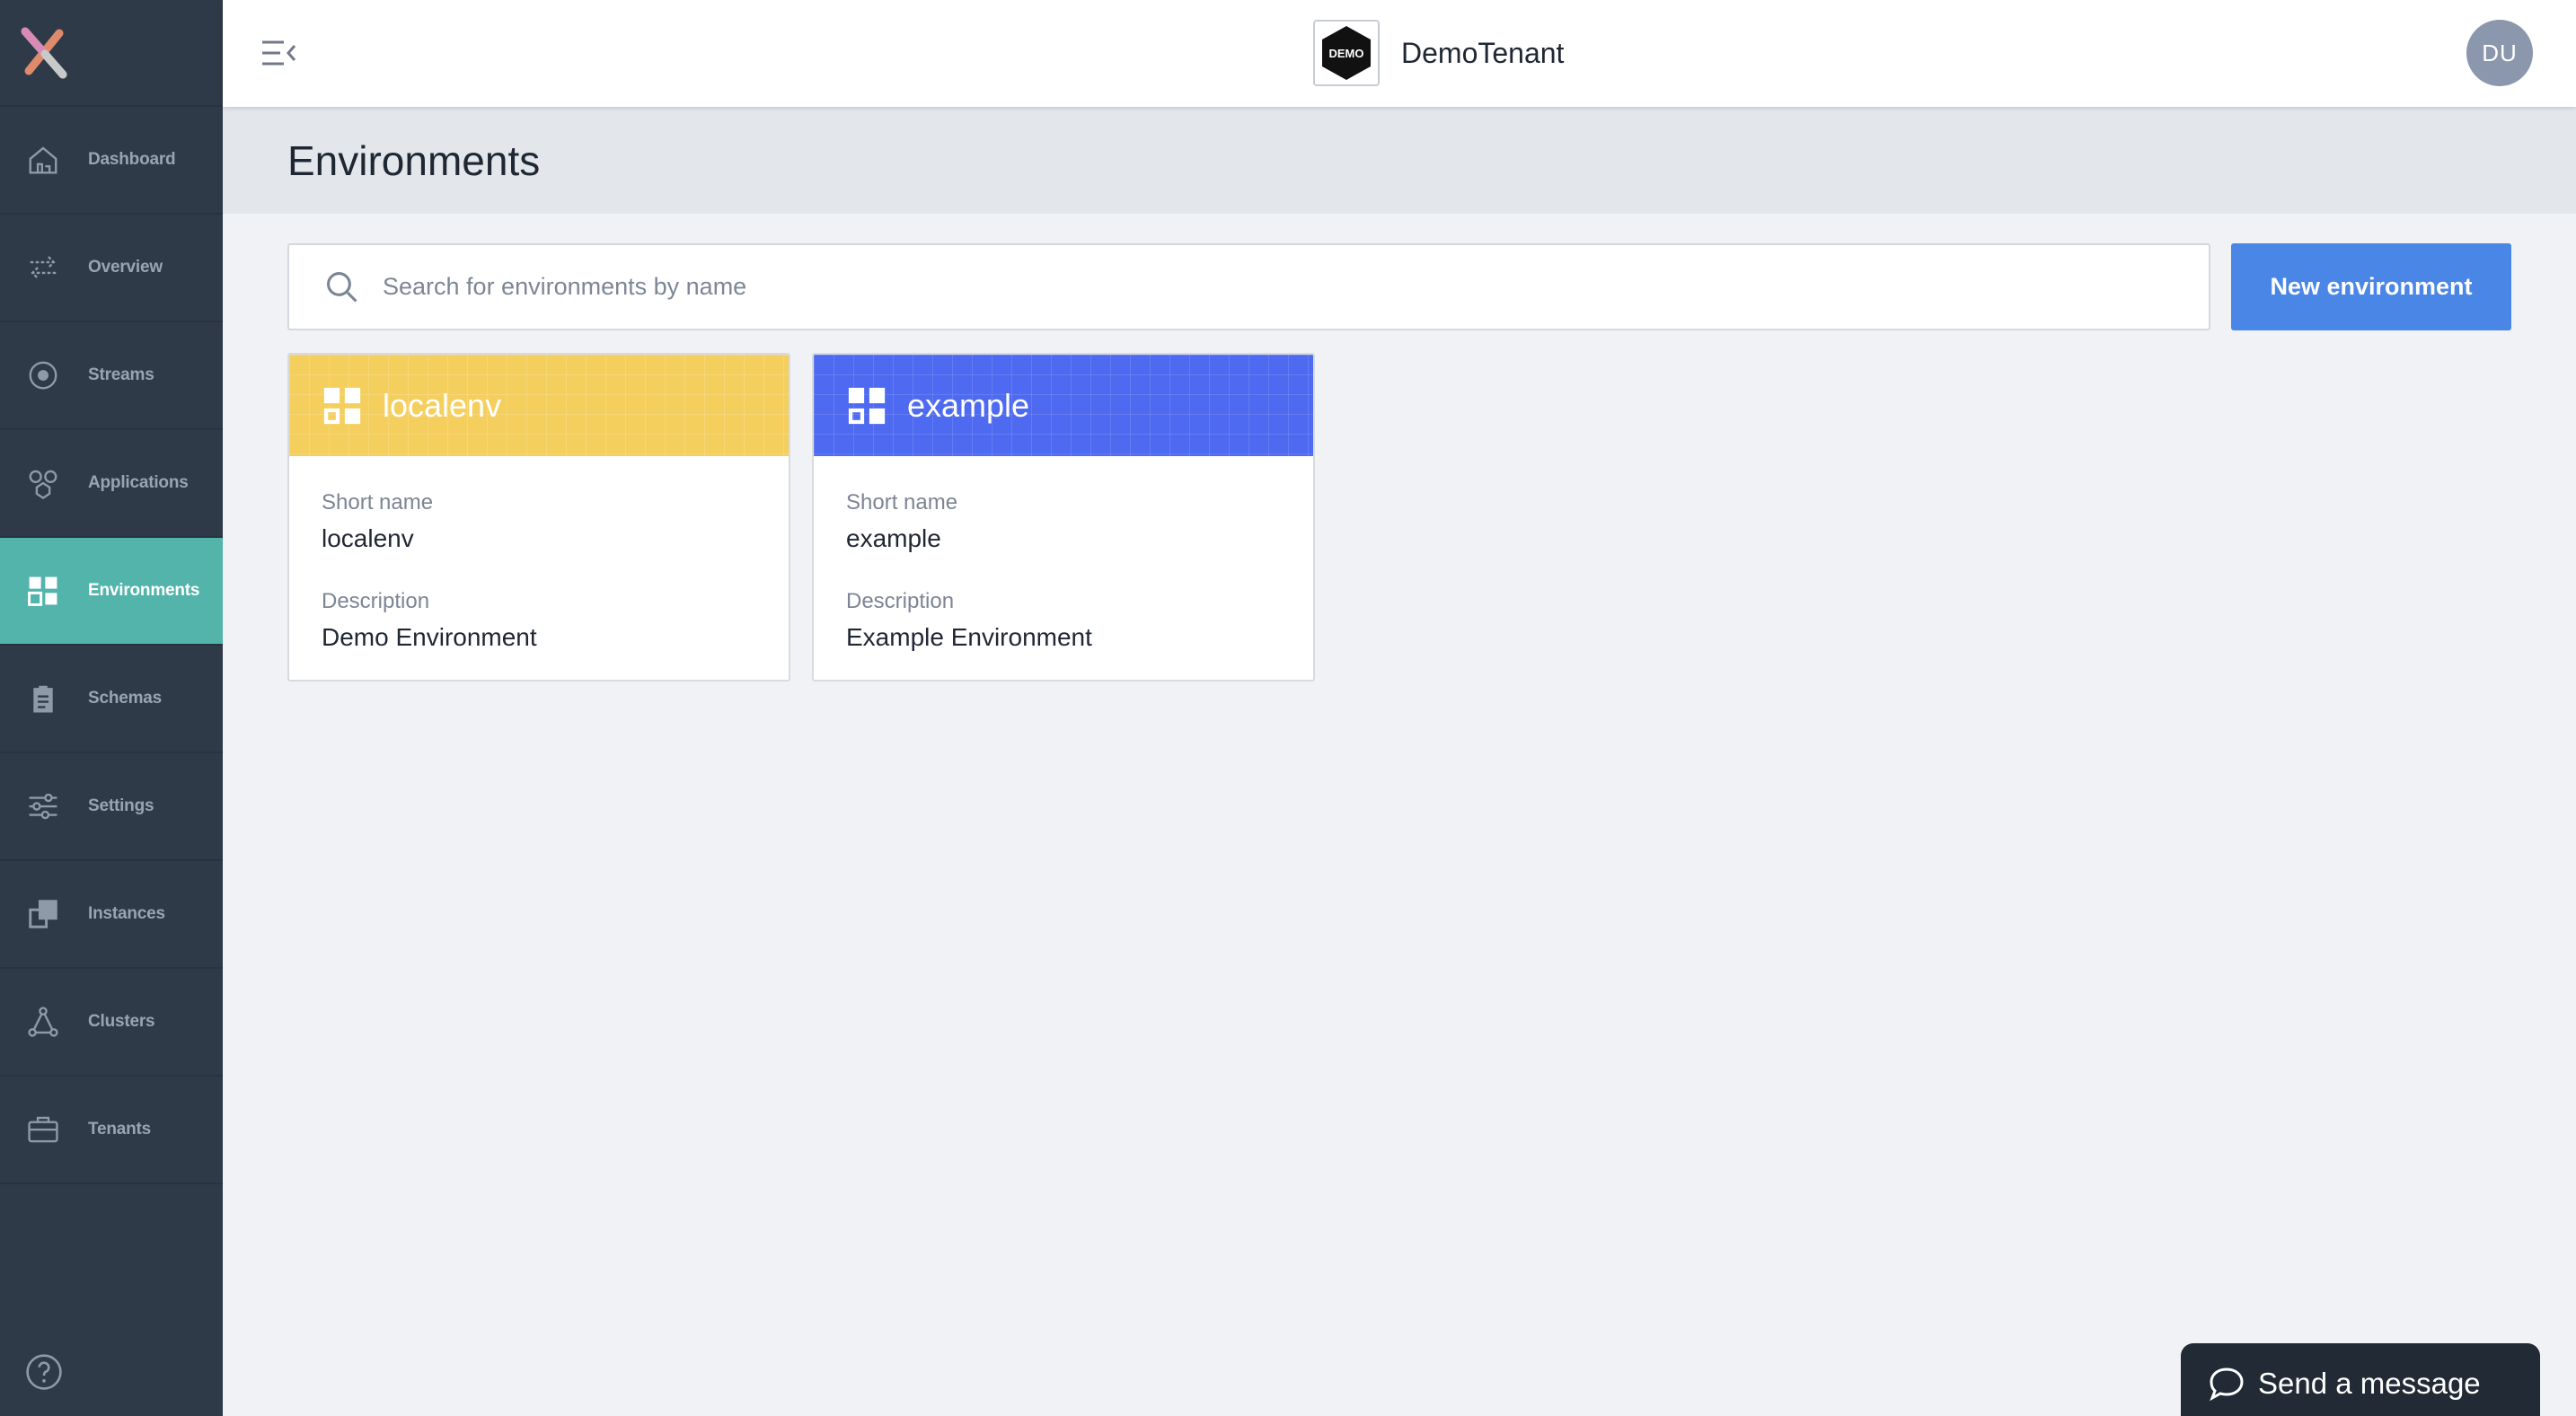 The width and height of the screenshot is (2576, 1416). I want to click on sidebar-item-overview: Overview, so click(111, 268).